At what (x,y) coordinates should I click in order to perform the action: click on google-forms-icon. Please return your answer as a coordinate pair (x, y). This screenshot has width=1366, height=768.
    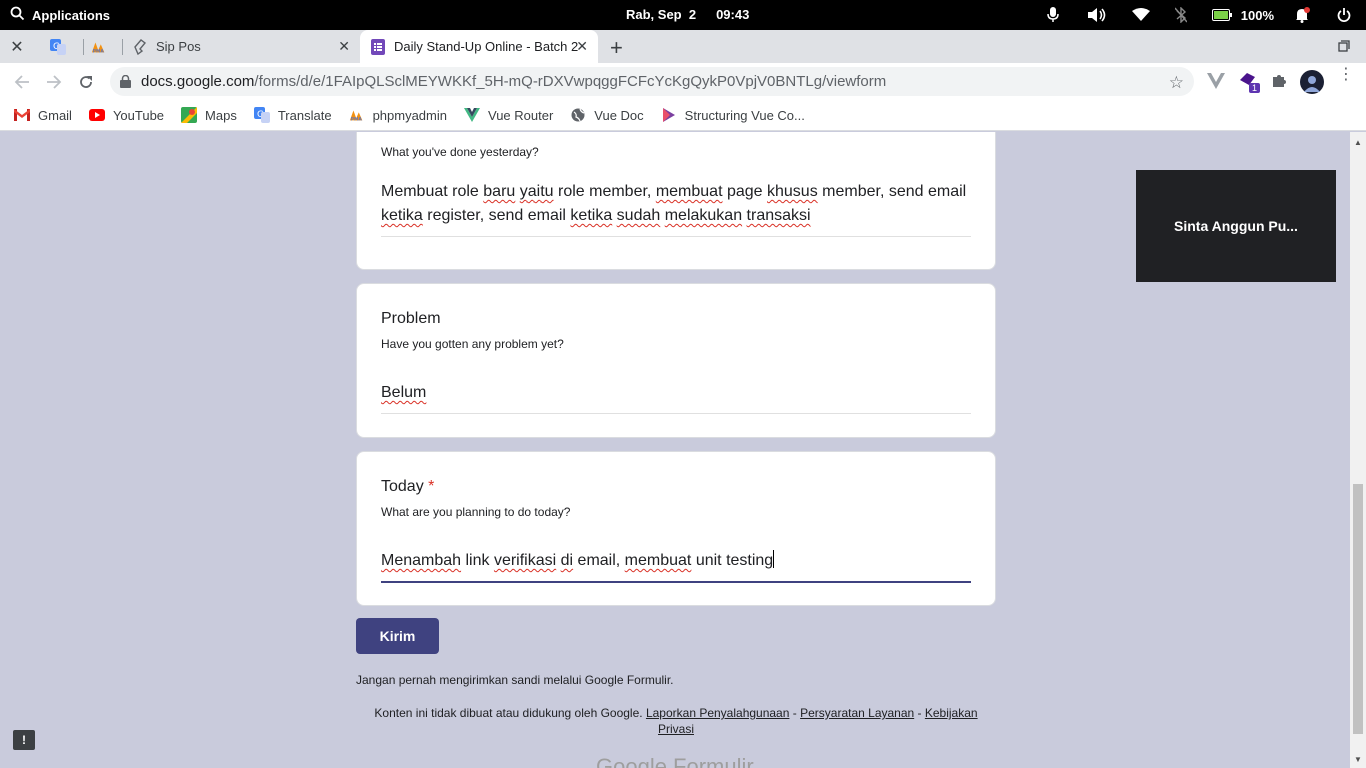
    Looking at the image, I should click on (378, 46).